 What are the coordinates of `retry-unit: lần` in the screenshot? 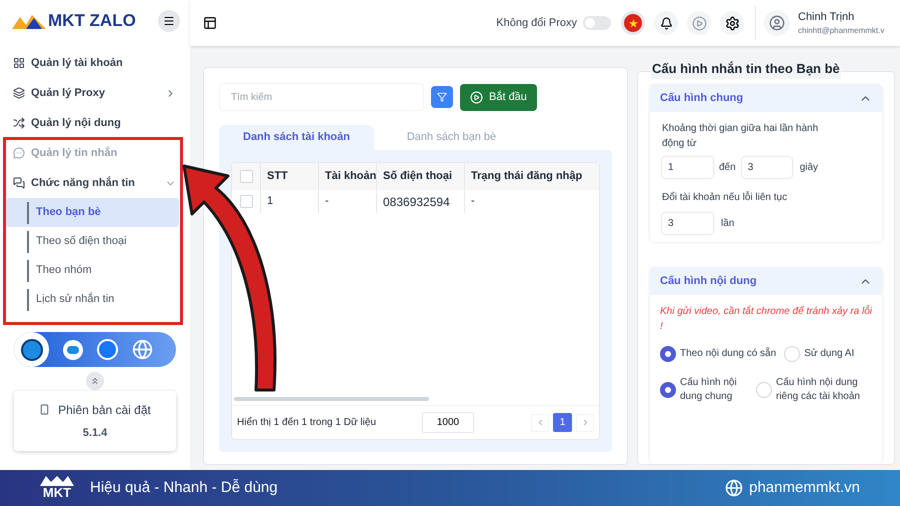 It's located at (727, 224).